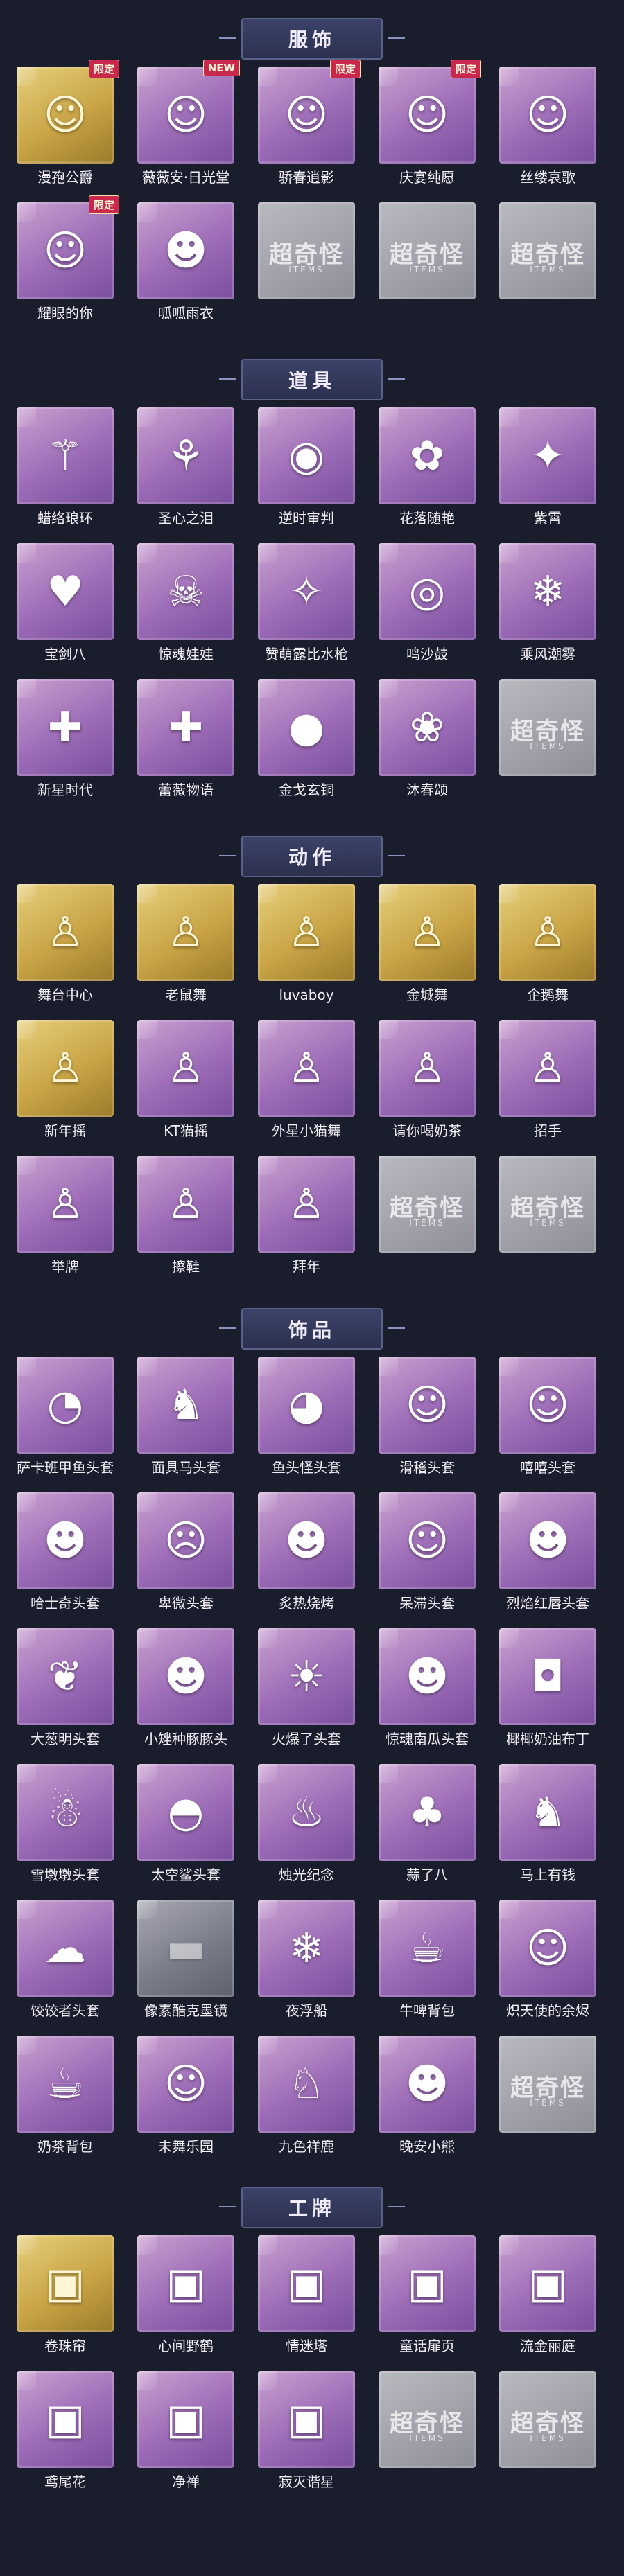 The height and width of the screenshot is (2576, 624). What do you see at coordinates (65, 943) in the screenshot?
I see `item-tile: ♙ 舞台中心` at bounding box center [65, 943].